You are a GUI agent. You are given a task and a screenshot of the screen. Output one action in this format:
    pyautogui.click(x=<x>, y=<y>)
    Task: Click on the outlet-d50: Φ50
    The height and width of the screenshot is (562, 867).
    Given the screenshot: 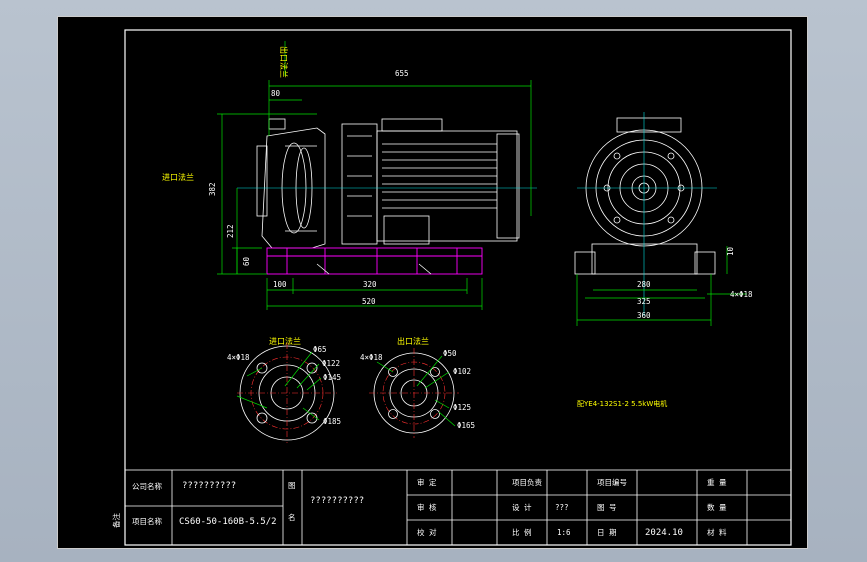 What is the action you would take?
    pyautogui.click(x=450, y=353)
    